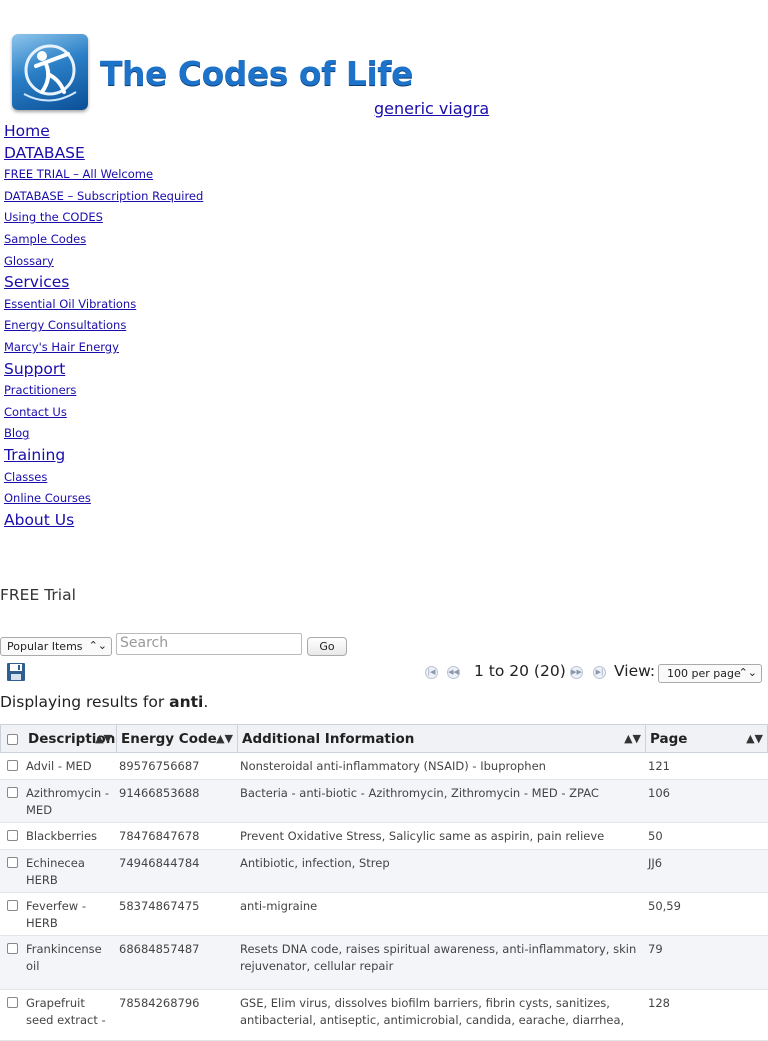 This screenshot has height=1041, width=768. I want to click on column-label: Page, so click(669, 739).